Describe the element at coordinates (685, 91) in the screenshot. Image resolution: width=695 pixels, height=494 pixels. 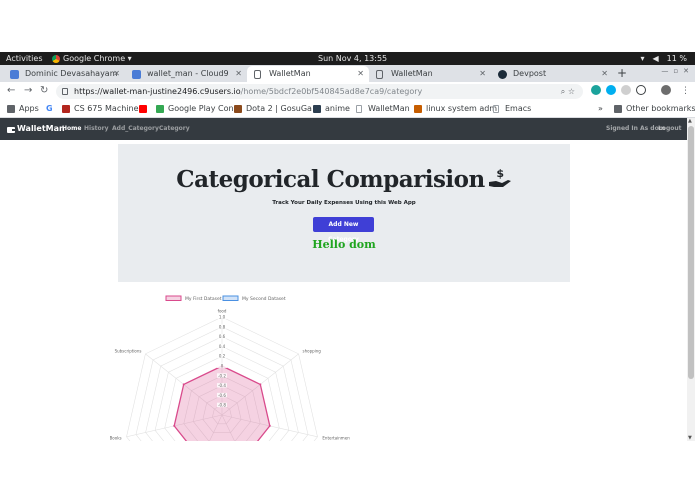
I see `kebab-menu-icon: ⋮` at that location.